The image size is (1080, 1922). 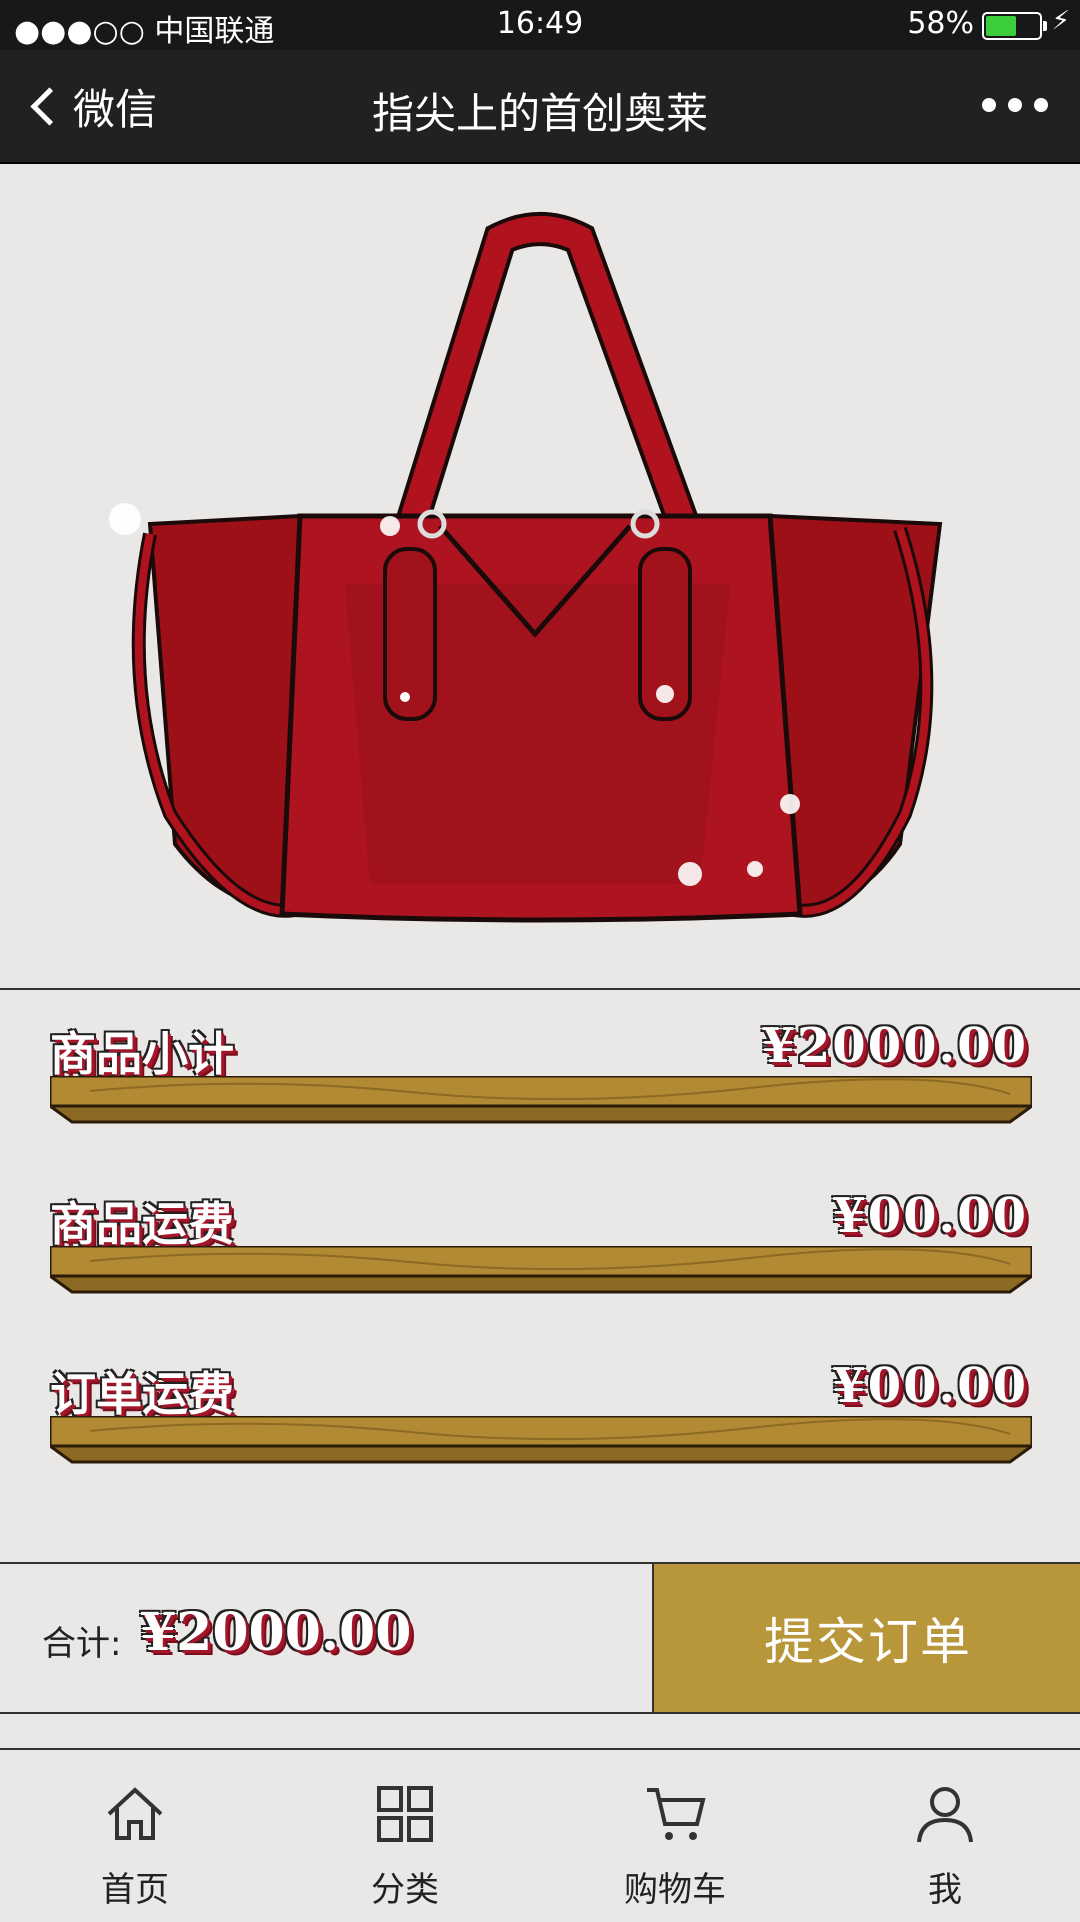 I want to click on status-bar: ●●●○○ 中国联通 16:49 58% ⚡, so click(x=540, y=25).